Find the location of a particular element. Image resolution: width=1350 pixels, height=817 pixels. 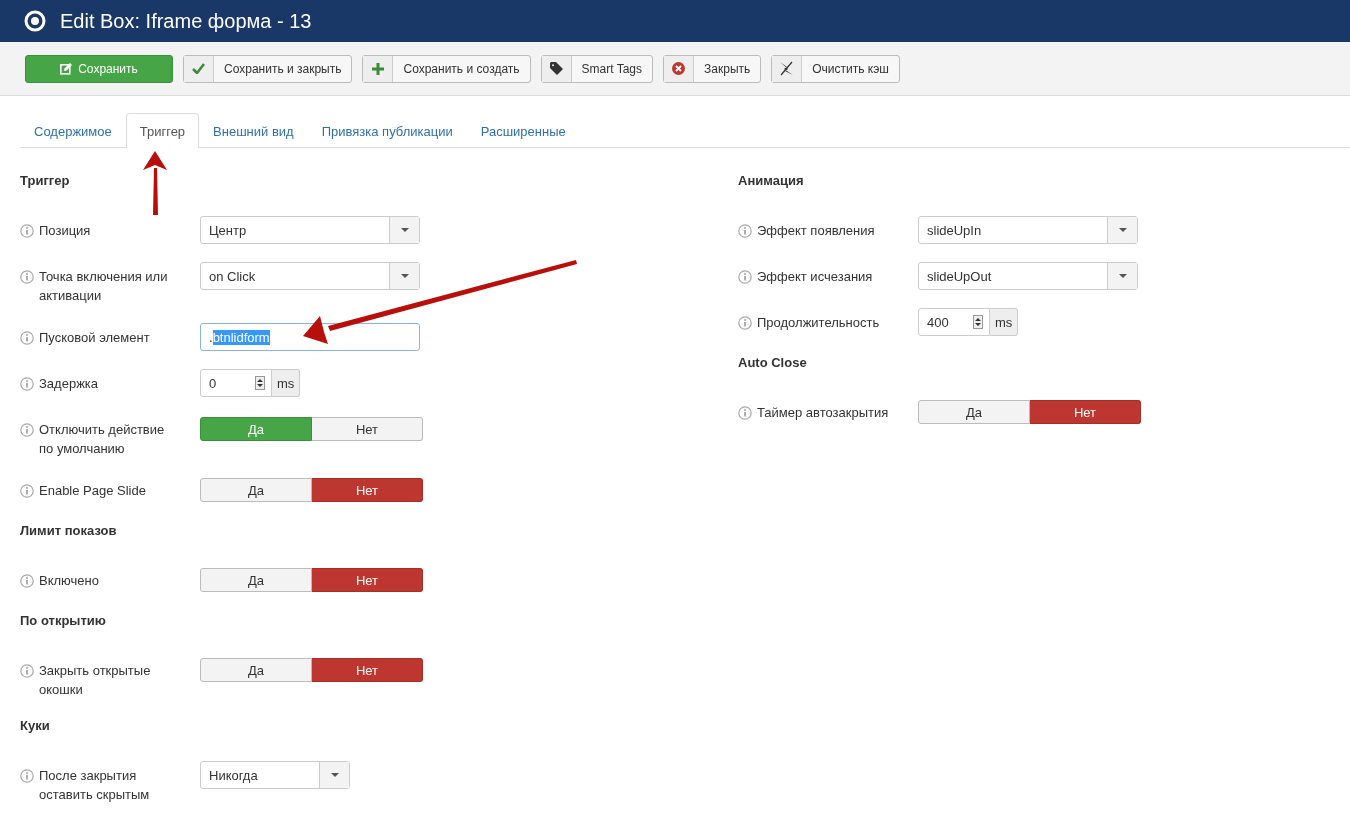

dropdown: slideUpIn is located at coordinates (1028, 230).